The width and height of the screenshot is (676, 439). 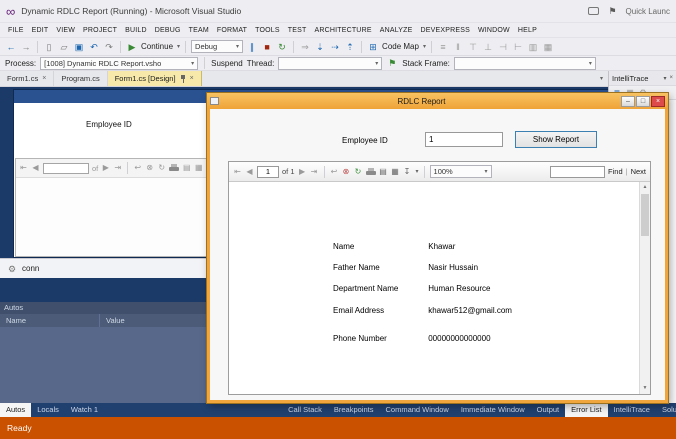 What do you see at coordinates (320, 47) in the screenshot?
I see `step-into-icon: ⇣` at bounding box center [320, 47].